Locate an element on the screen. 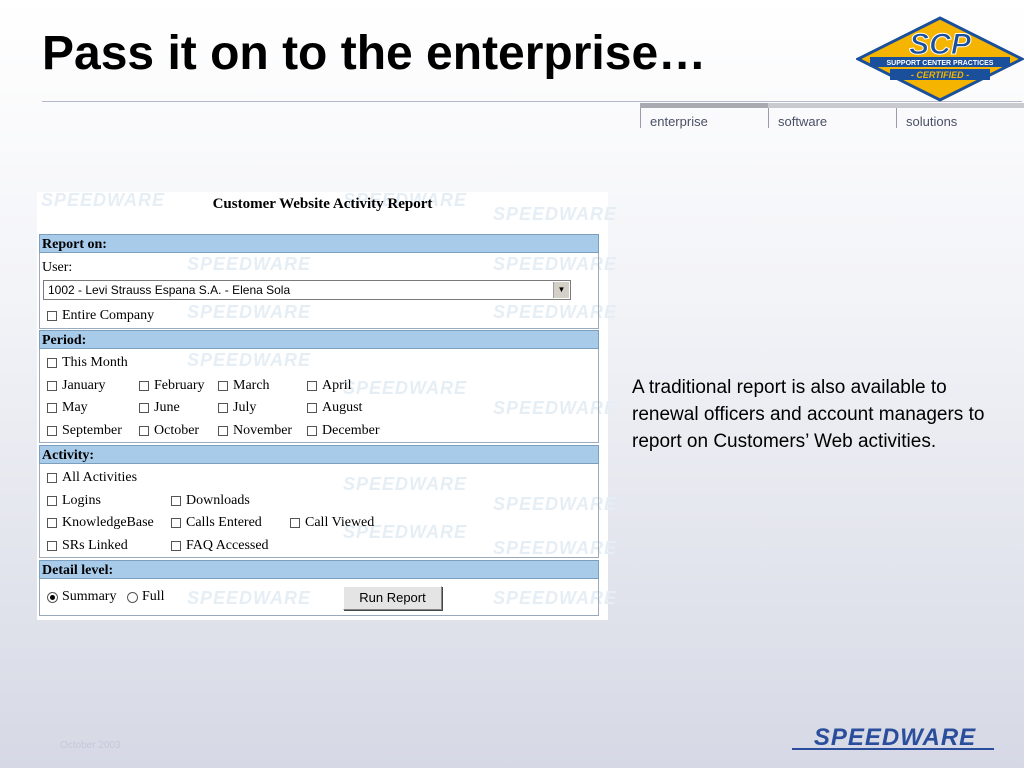 The width and height of the screenshot is (1024, 768). radio-label: Summary is located at coordinates (89, 596).